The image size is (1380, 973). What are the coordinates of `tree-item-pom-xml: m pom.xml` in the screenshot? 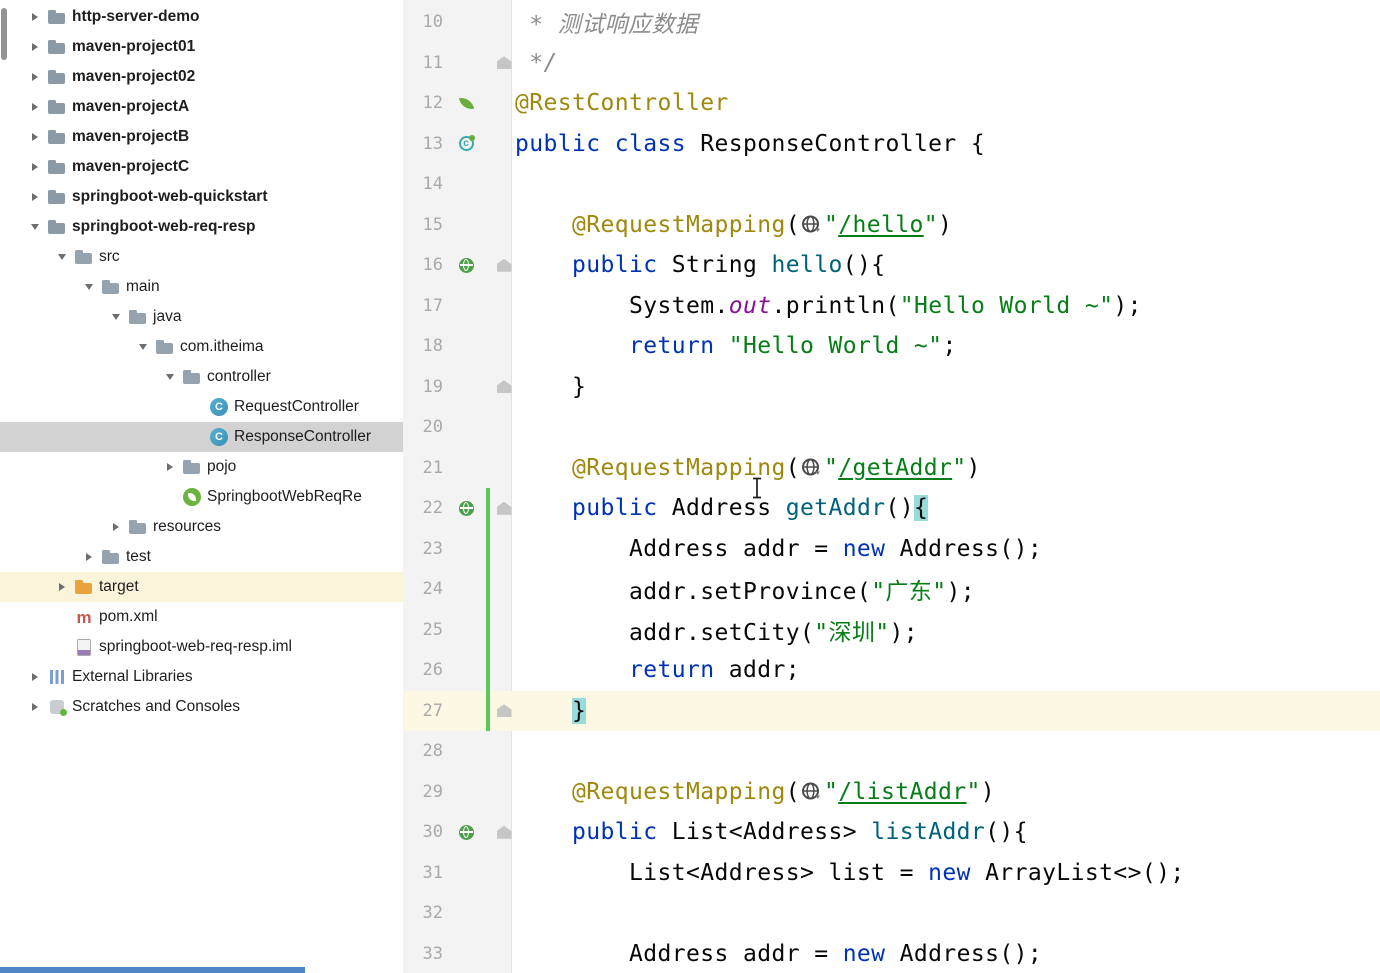 It's located at (201, 617).